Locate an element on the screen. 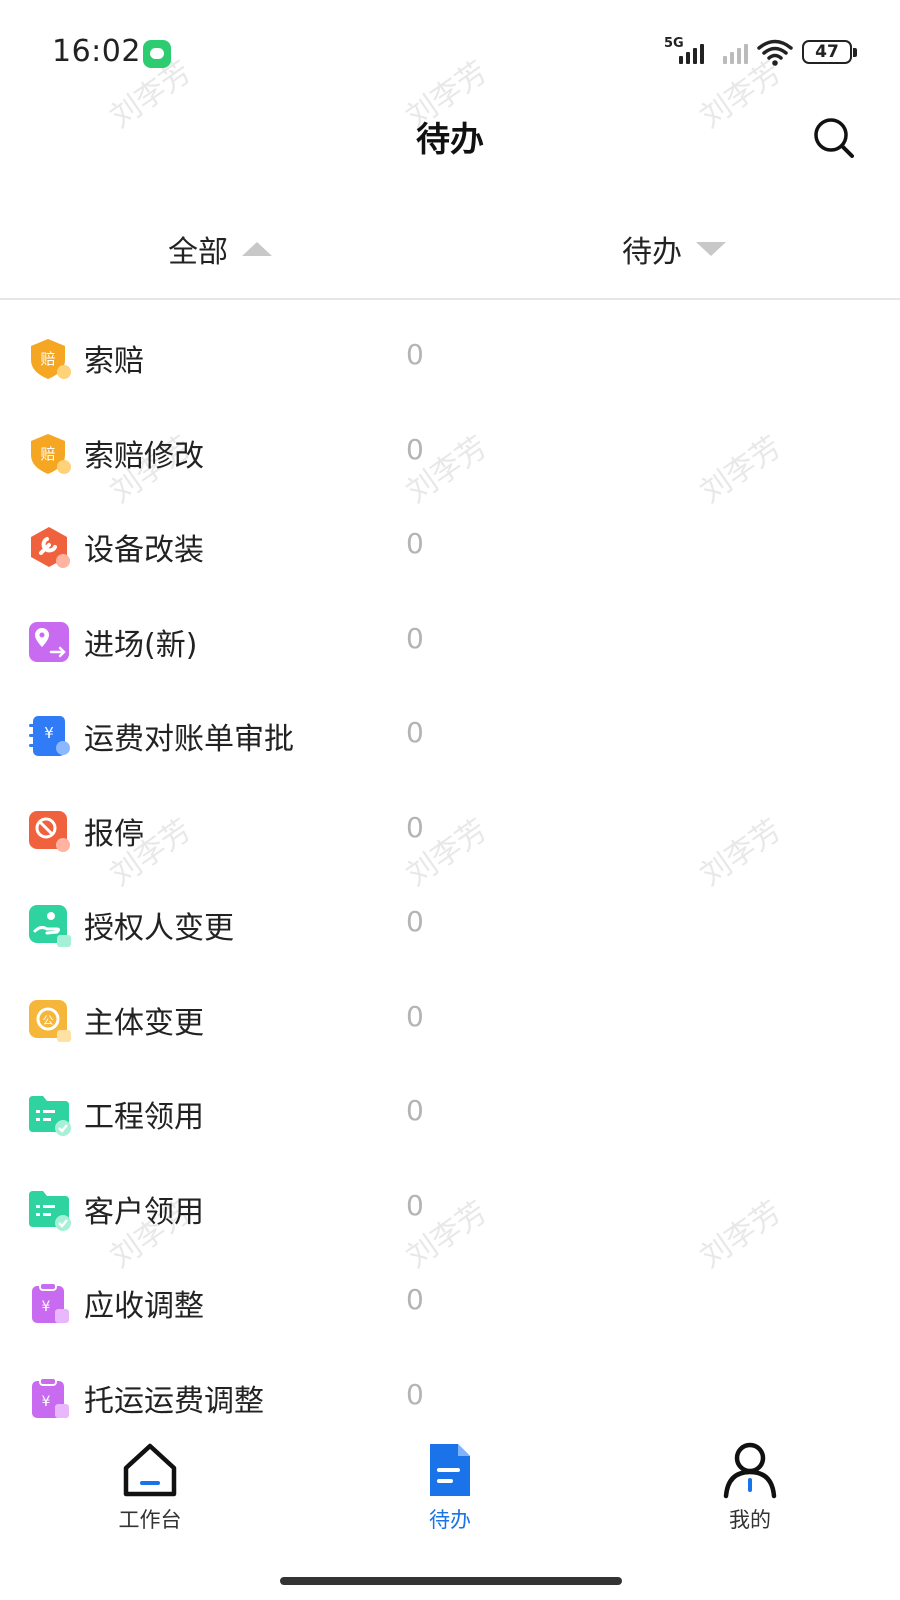 The height and width of the screenshot is (1600, 900). nav-tab-todo: 待办 is located at coordinates (450, 1487).